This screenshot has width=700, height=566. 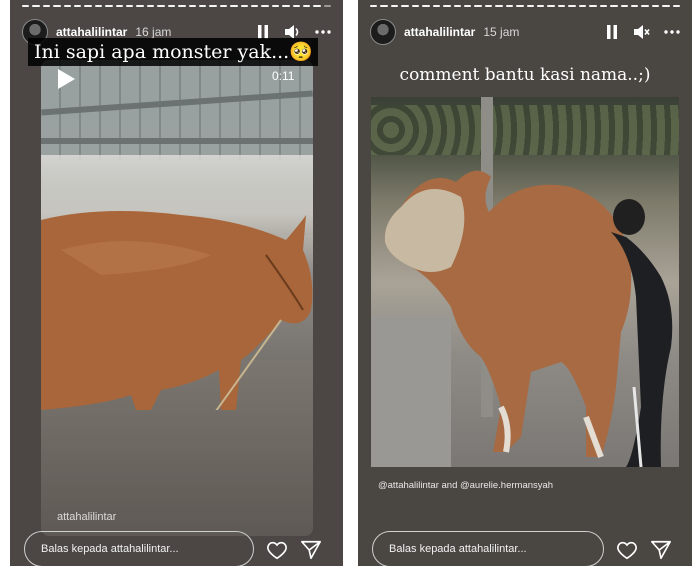 I want to click on avatar, so click(x=383, y=32).